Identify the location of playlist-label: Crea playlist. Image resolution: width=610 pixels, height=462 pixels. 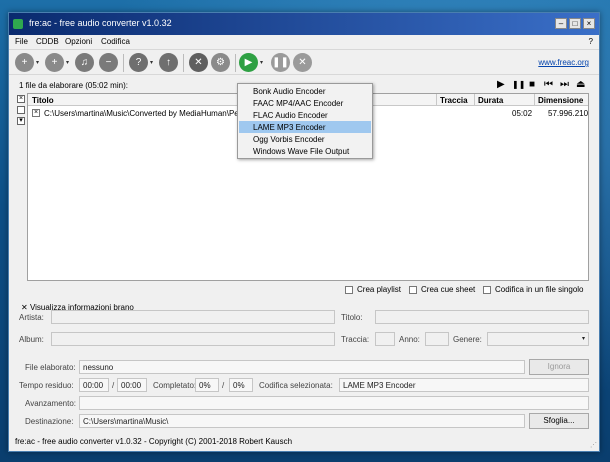
(379, 289).